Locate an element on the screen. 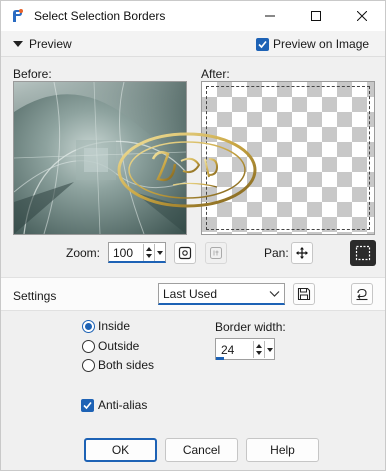  actual-size-button is located at coordinates (216, 253).